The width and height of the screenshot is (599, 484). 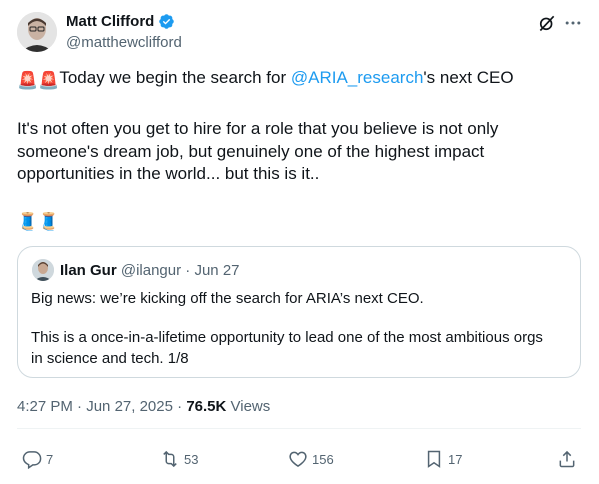 I want to click on like-count: 156, so click(x=323, y=459).